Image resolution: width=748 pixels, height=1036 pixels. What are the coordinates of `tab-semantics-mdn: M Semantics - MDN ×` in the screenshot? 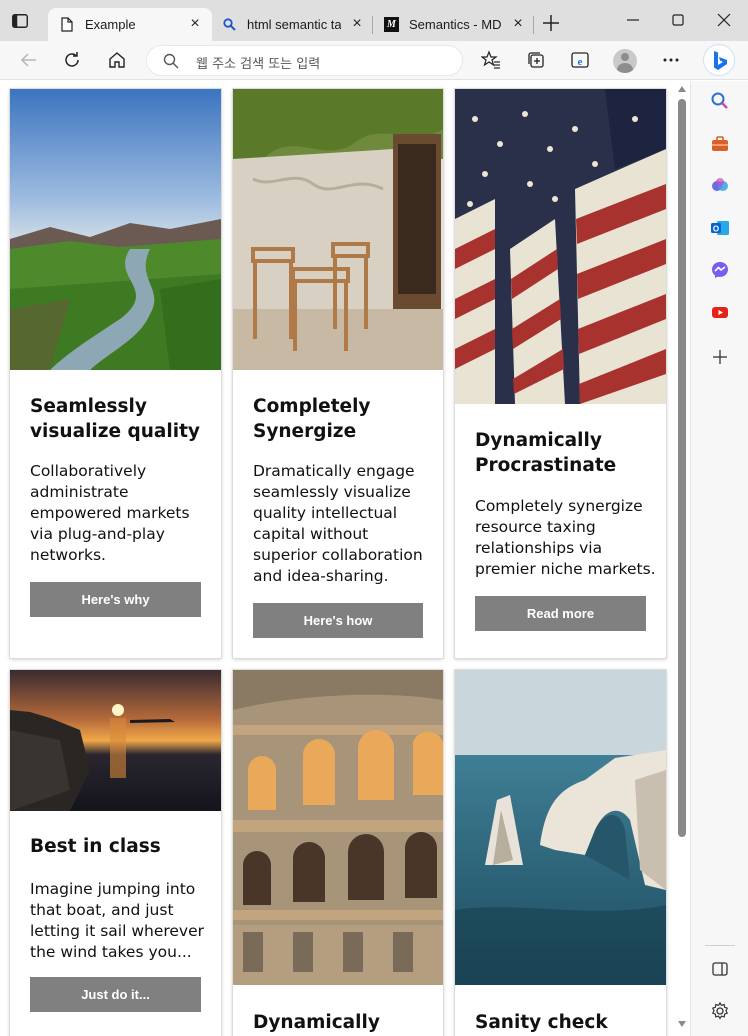 It's located at (453, 24).